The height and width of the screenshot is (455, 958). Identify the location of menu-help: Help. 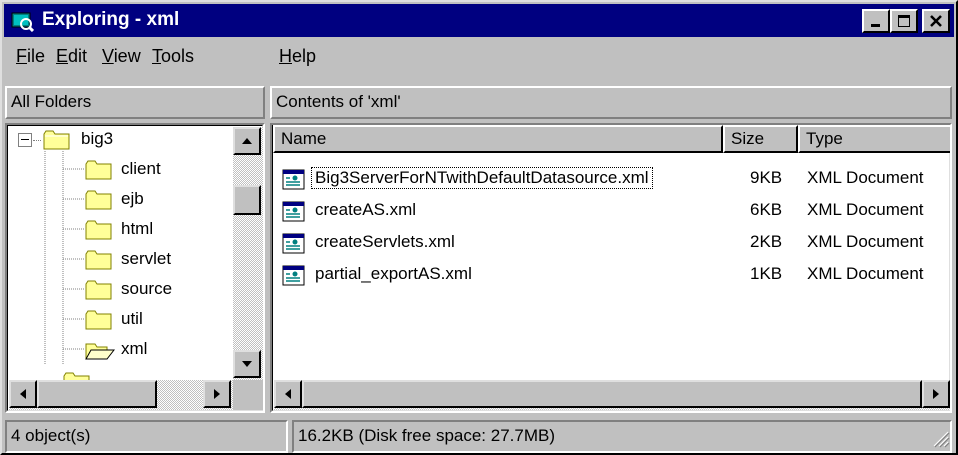
(297, 56).